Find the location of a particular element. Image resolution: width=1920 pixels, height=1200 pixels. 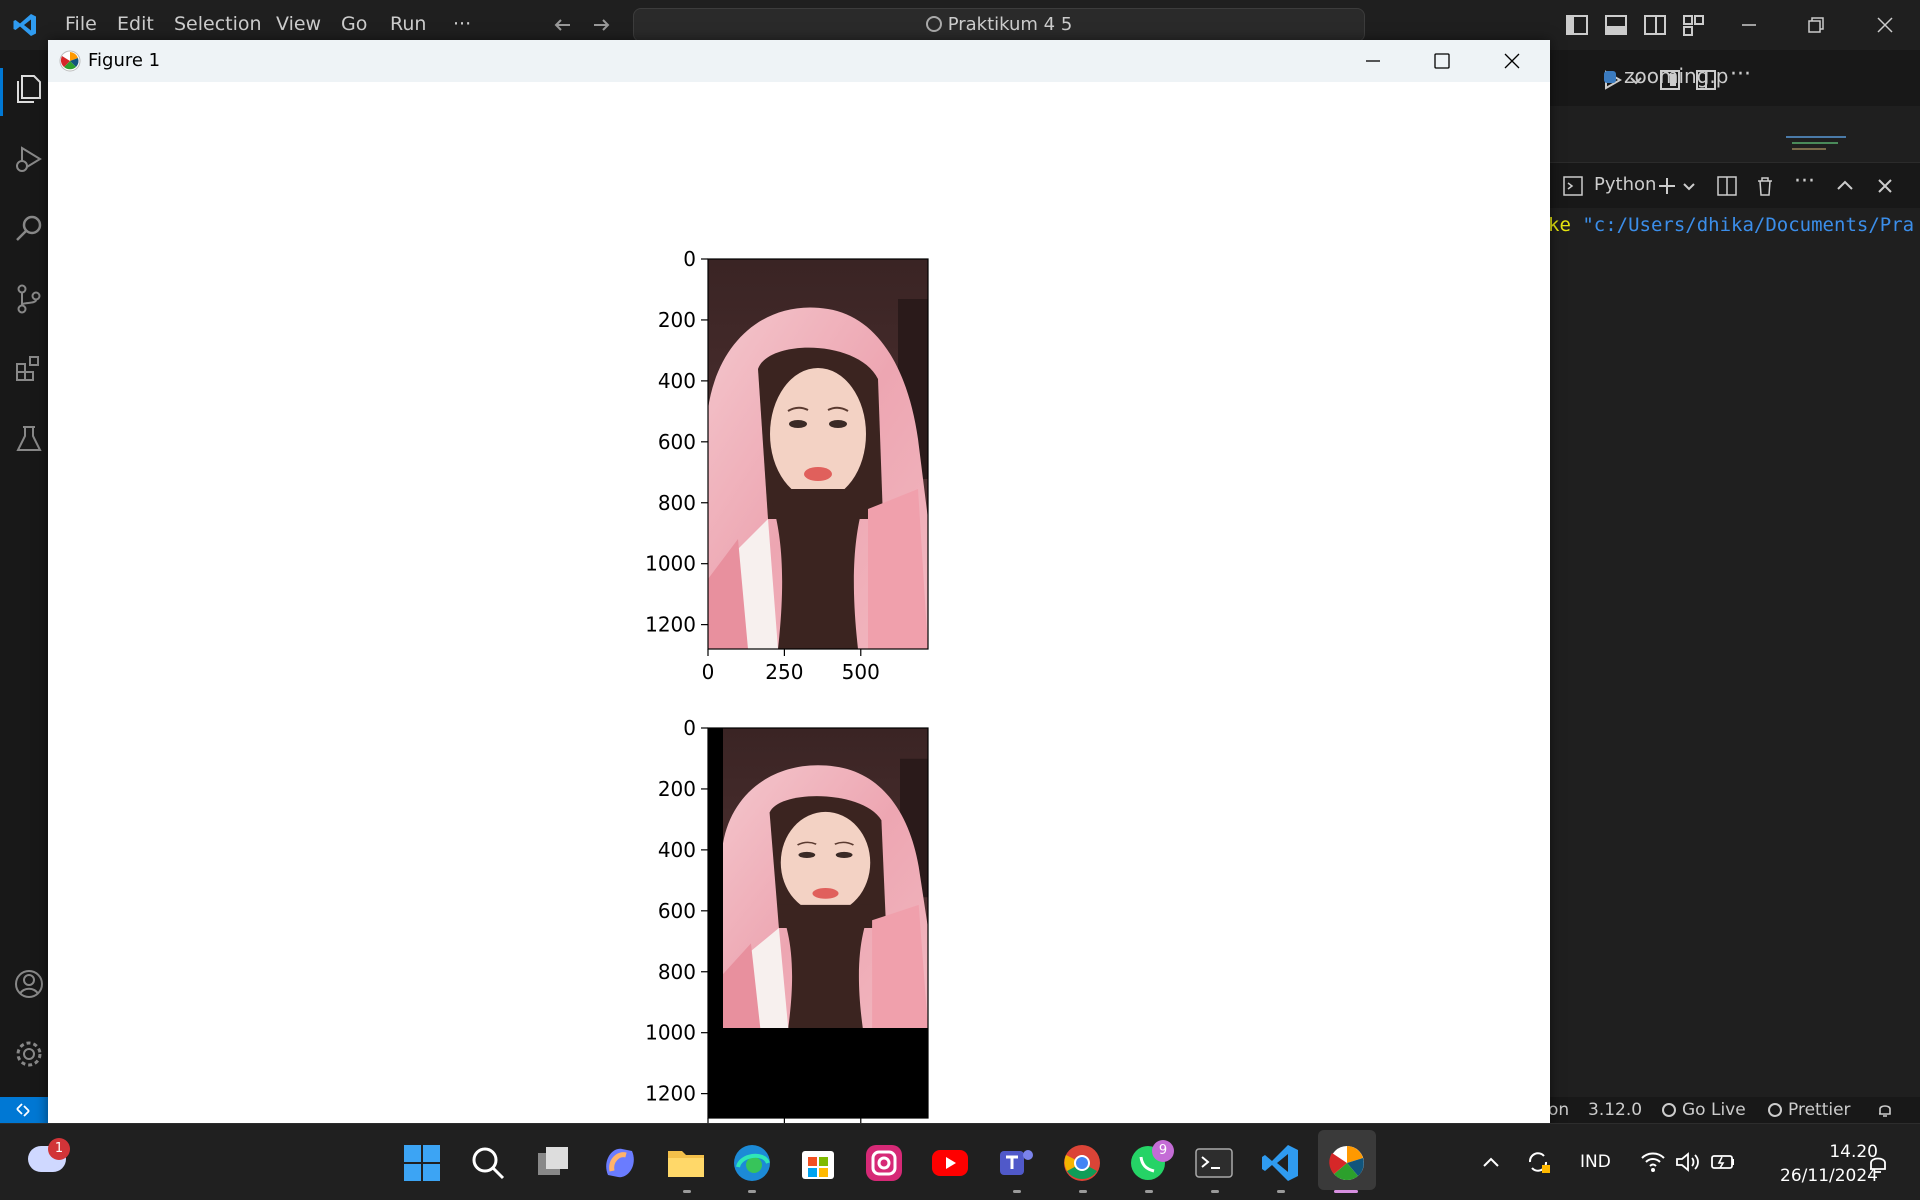

figure-maximize-icon is located at coordinates (1442, 61).